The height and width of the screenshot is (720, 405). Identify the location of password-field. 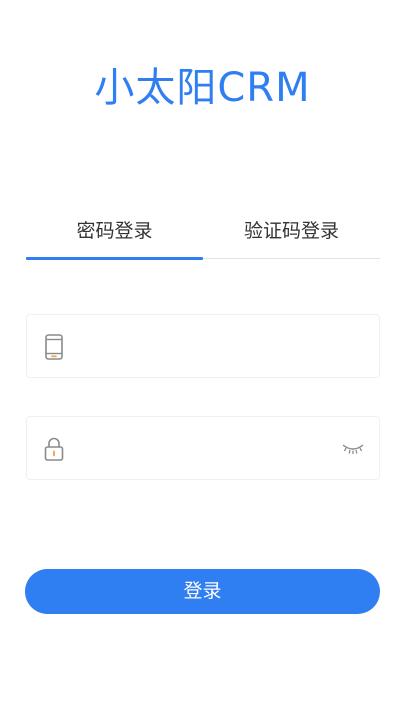
(203, 448).